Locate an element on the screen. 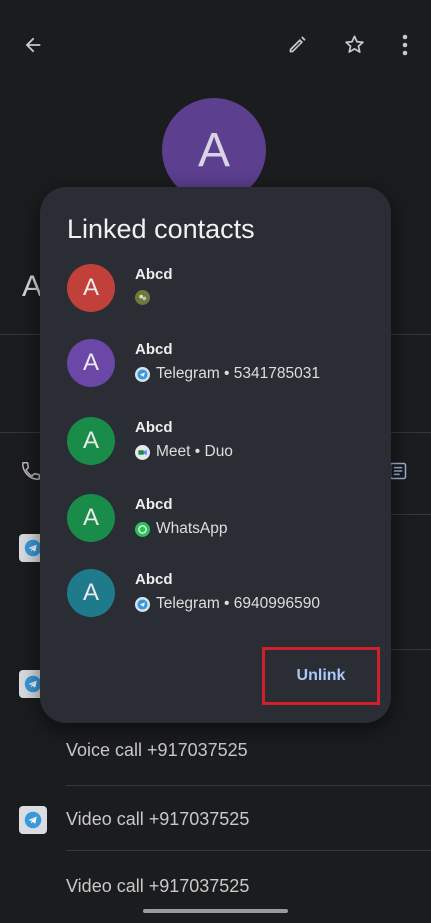  contact-source: WhatsApp is located at coordinates (181, 529).